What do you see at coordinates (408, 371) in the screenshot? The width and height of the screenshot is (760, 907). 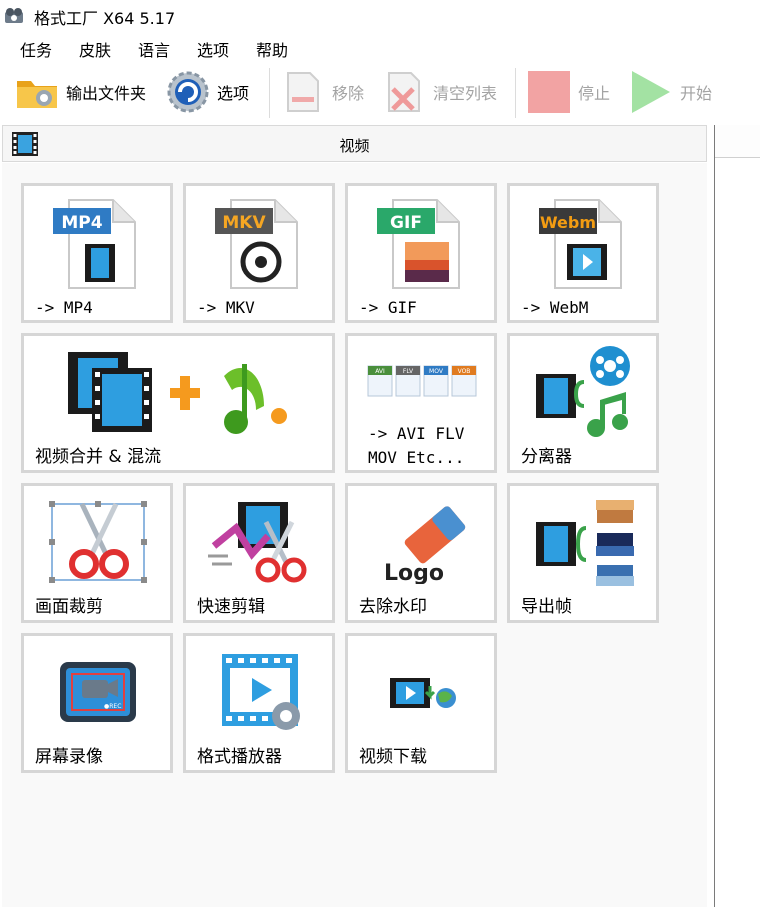 I see `svg-text: FLV` at bounding box center [408, 371].